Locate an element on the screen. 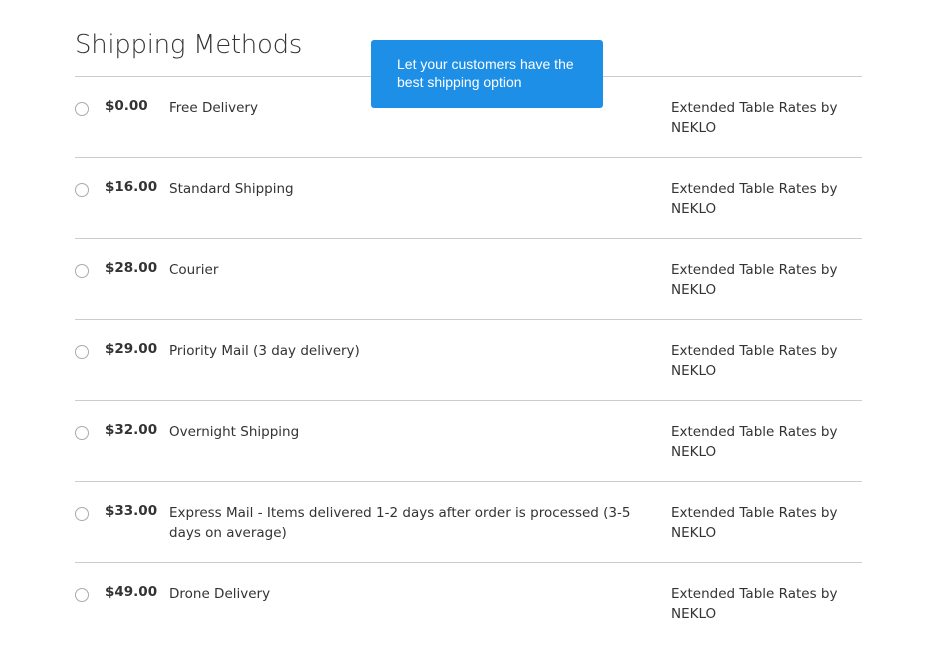 This screenshot has height=666, width=940. shipping-price: $33.00 is located at coordinates (131, 511).